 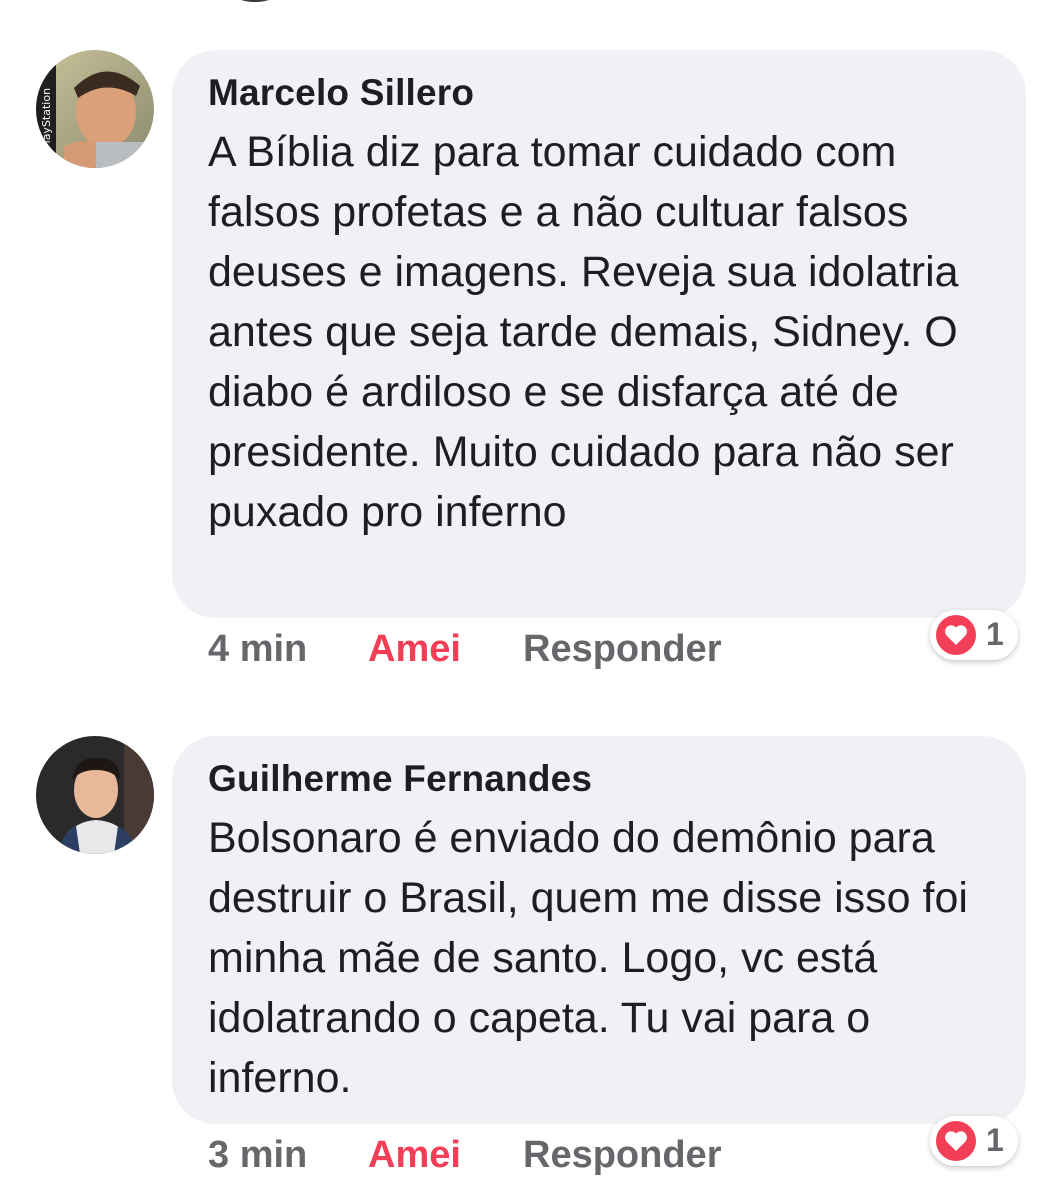 What do you see at coordinates (400, 779) in the screenshot?
I see `comment-author: Guilherme Fernandes` at bounding box center [400, 779].